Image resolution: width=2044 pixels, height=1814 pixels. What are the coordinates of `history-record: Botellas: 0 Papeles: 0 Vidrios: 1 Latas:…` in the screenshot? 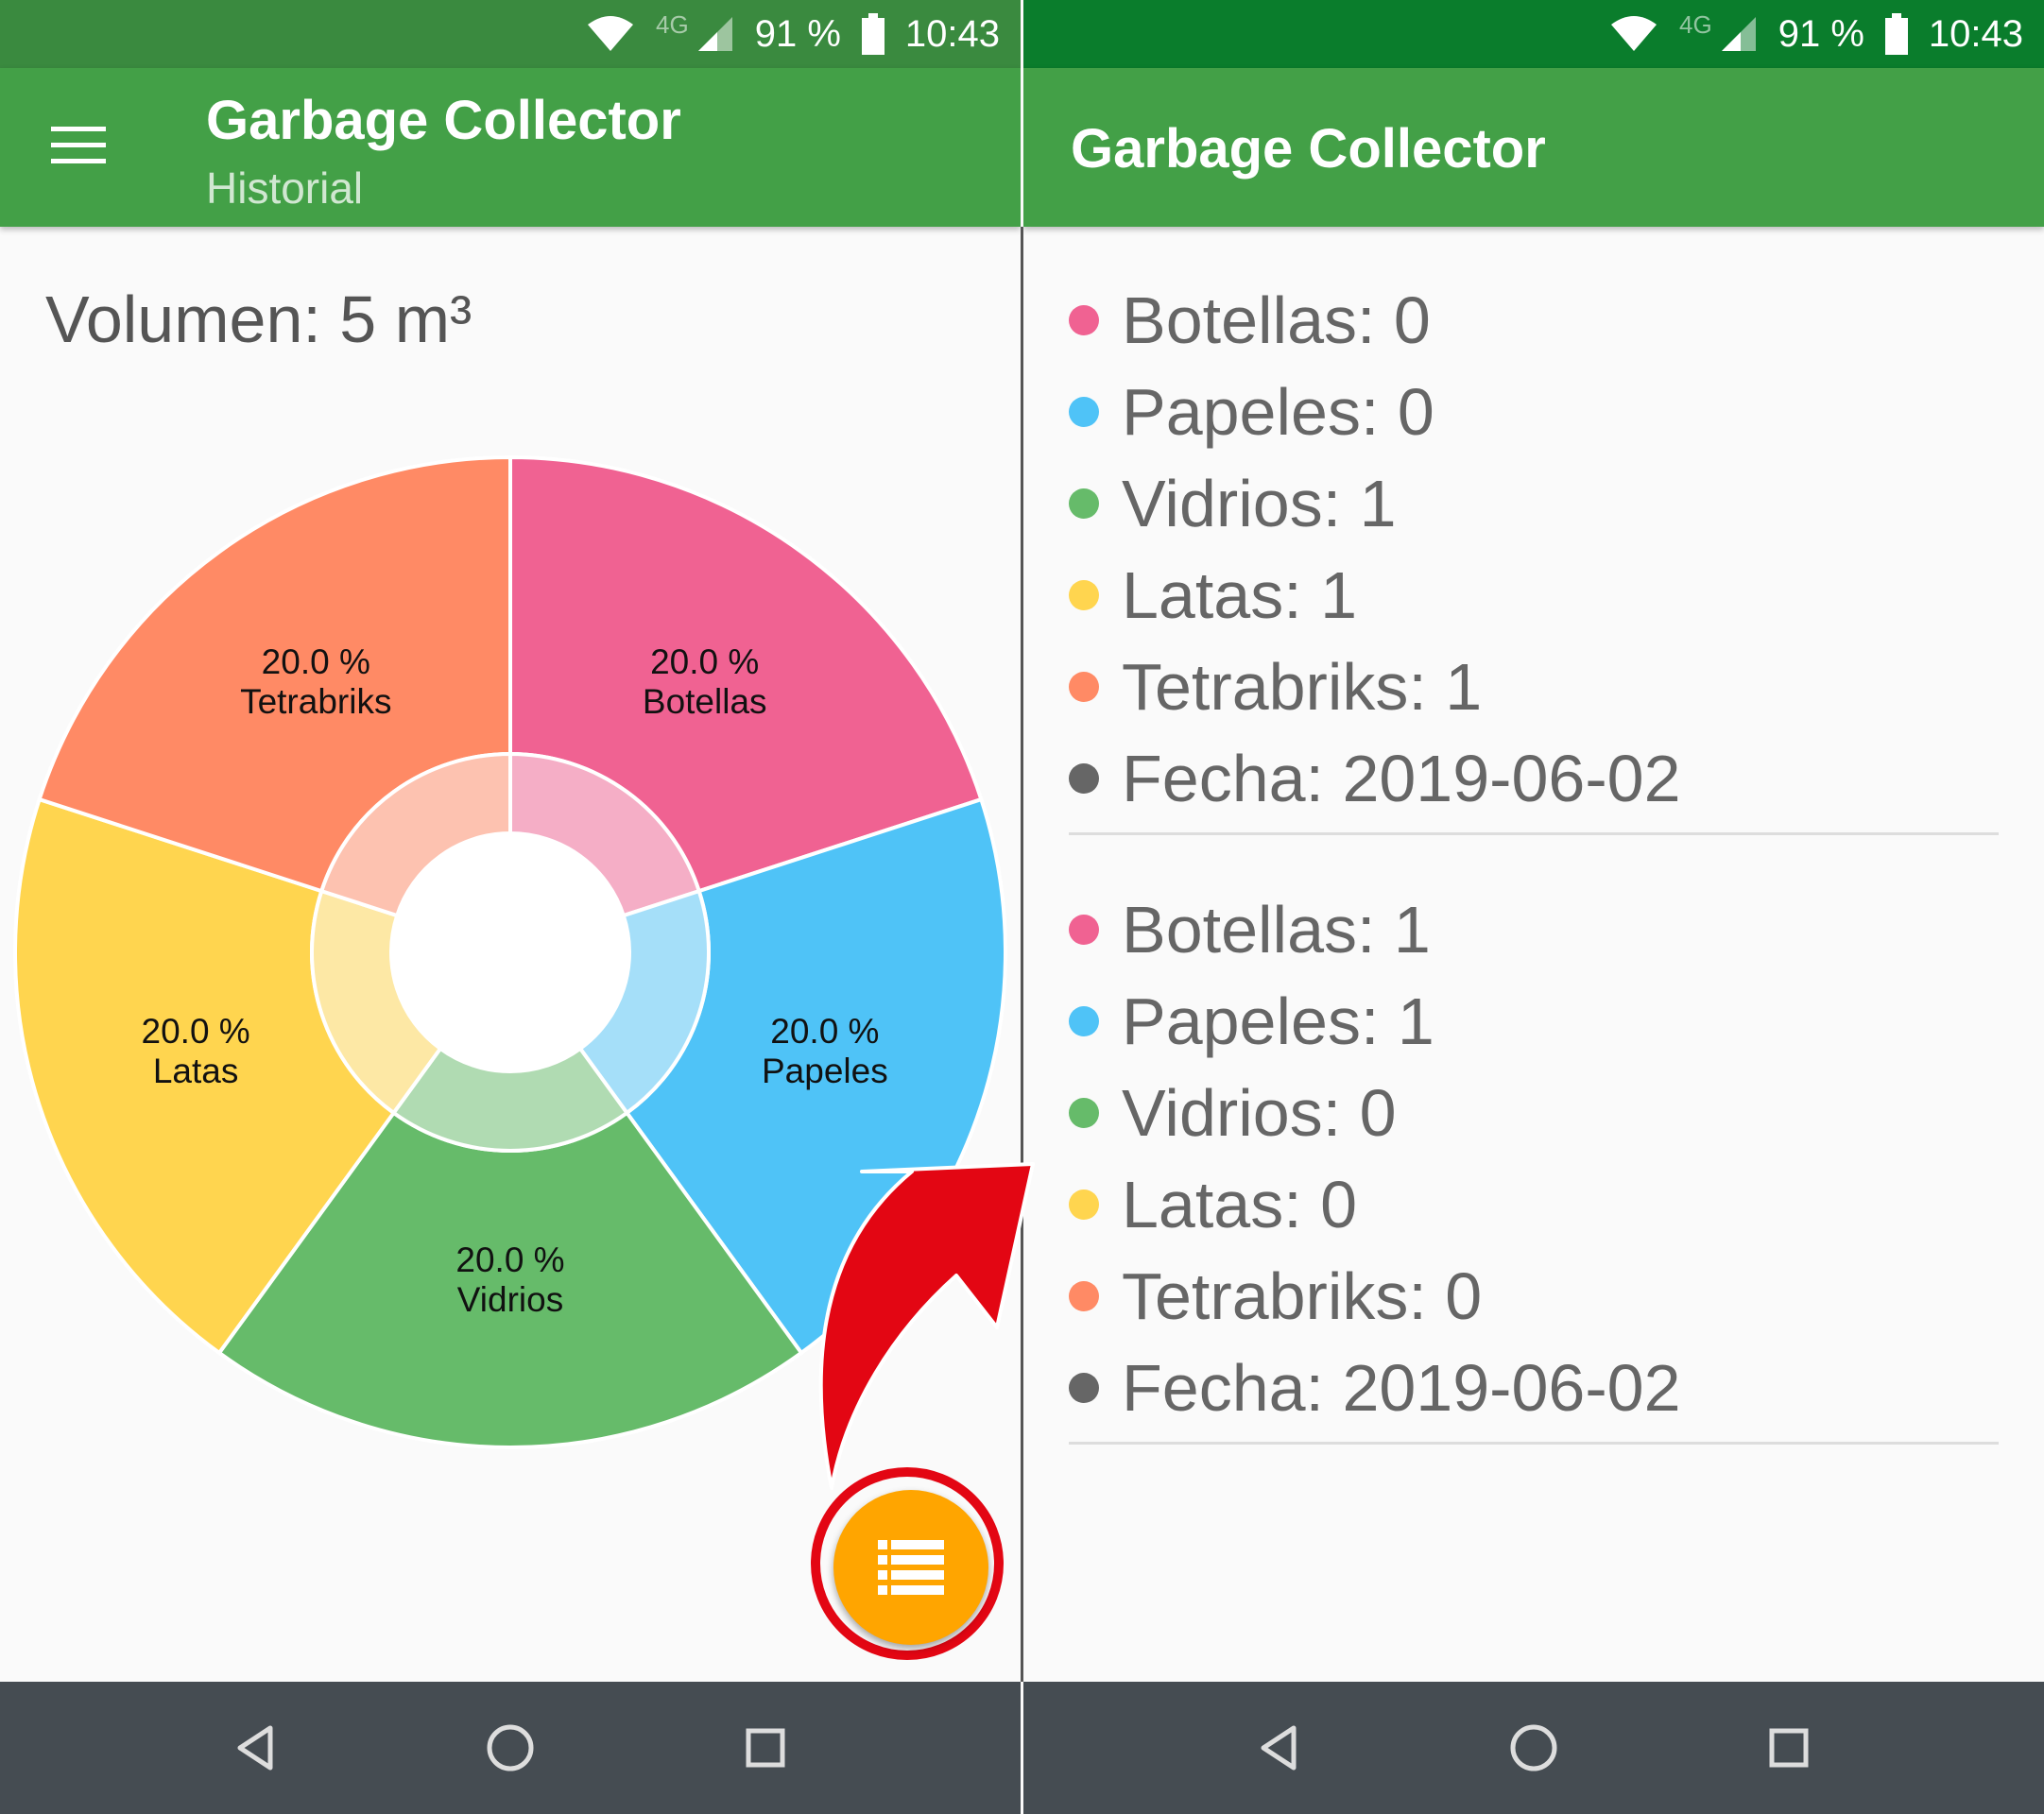 It's located at (1536, 549).